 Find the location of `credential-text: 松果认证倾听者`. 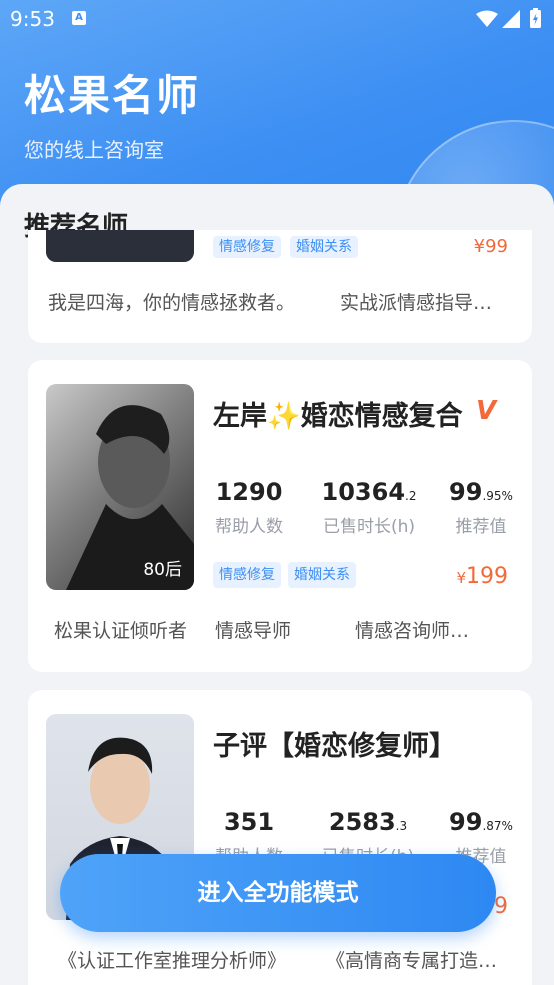

credential-text: 松果认证倾听者 is located at coordinates (121, 631).